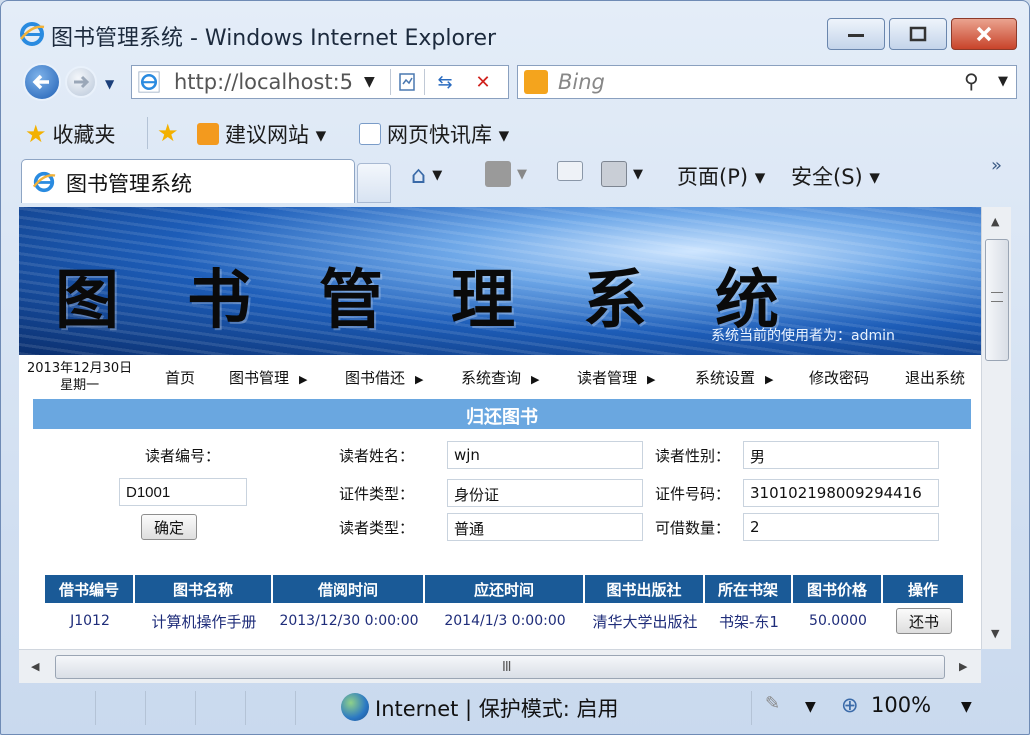  I want to click on scroll-down-icon: ▼, so click(995, 633).